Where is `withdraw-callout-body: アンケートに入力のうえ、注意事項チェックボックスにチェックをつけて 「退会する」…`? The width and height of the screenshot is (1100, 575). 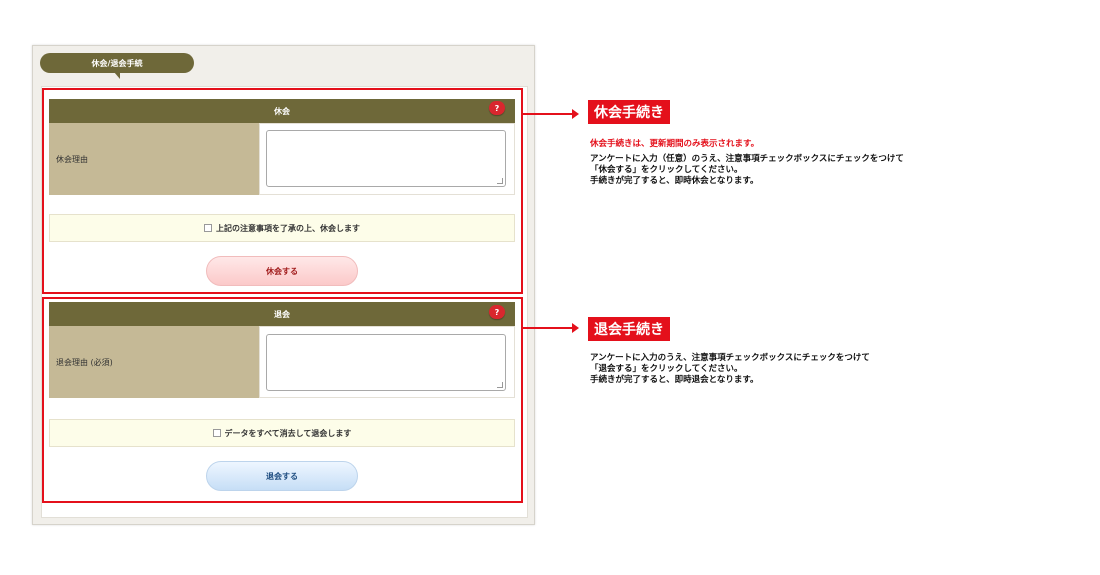
withdraw-callout-body: アンケートに入力のうえ、注意事項チェックボックスにチェックをつけて 「退会する」… is located at coordinates (730, 369).